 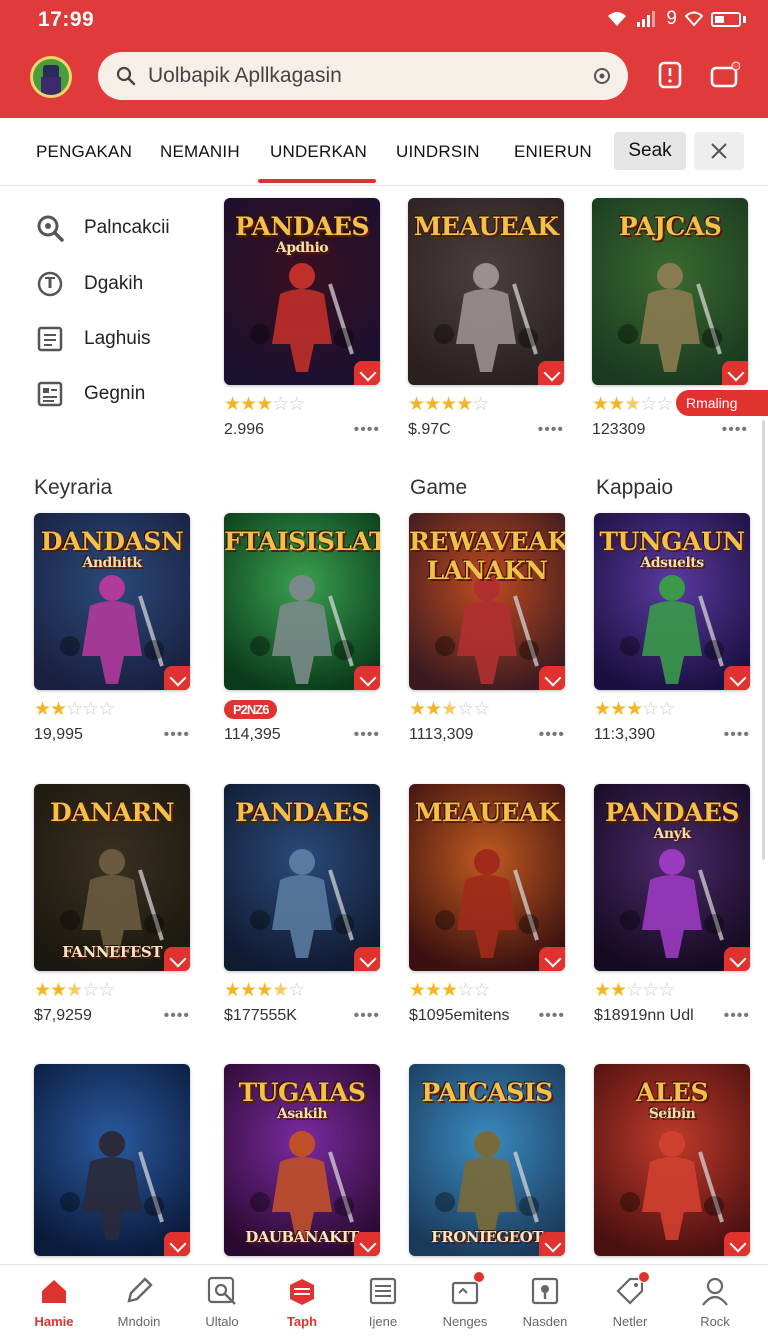 What do you see at coordinates (670, 291) in the screenshot?
I see `game-thumbnail: PAJCAS` at bounding box center [670, 291].